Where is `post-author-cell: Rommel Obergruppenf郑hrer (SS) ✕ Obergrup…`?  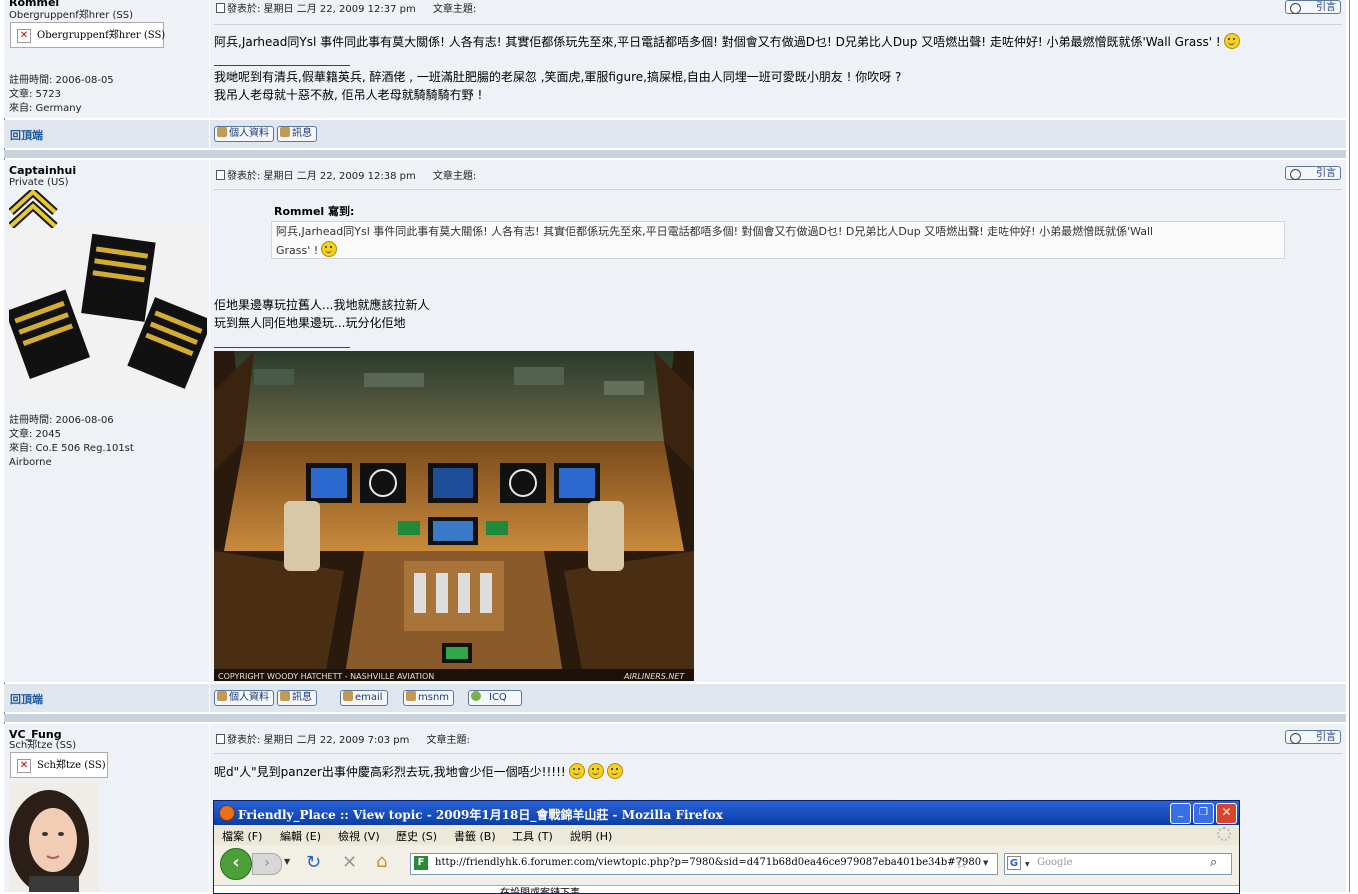
post-author-cell: Rommel Obergruppenf郑hrer (SS) ✕ Obergrup… is located at coordinates (106, 59).